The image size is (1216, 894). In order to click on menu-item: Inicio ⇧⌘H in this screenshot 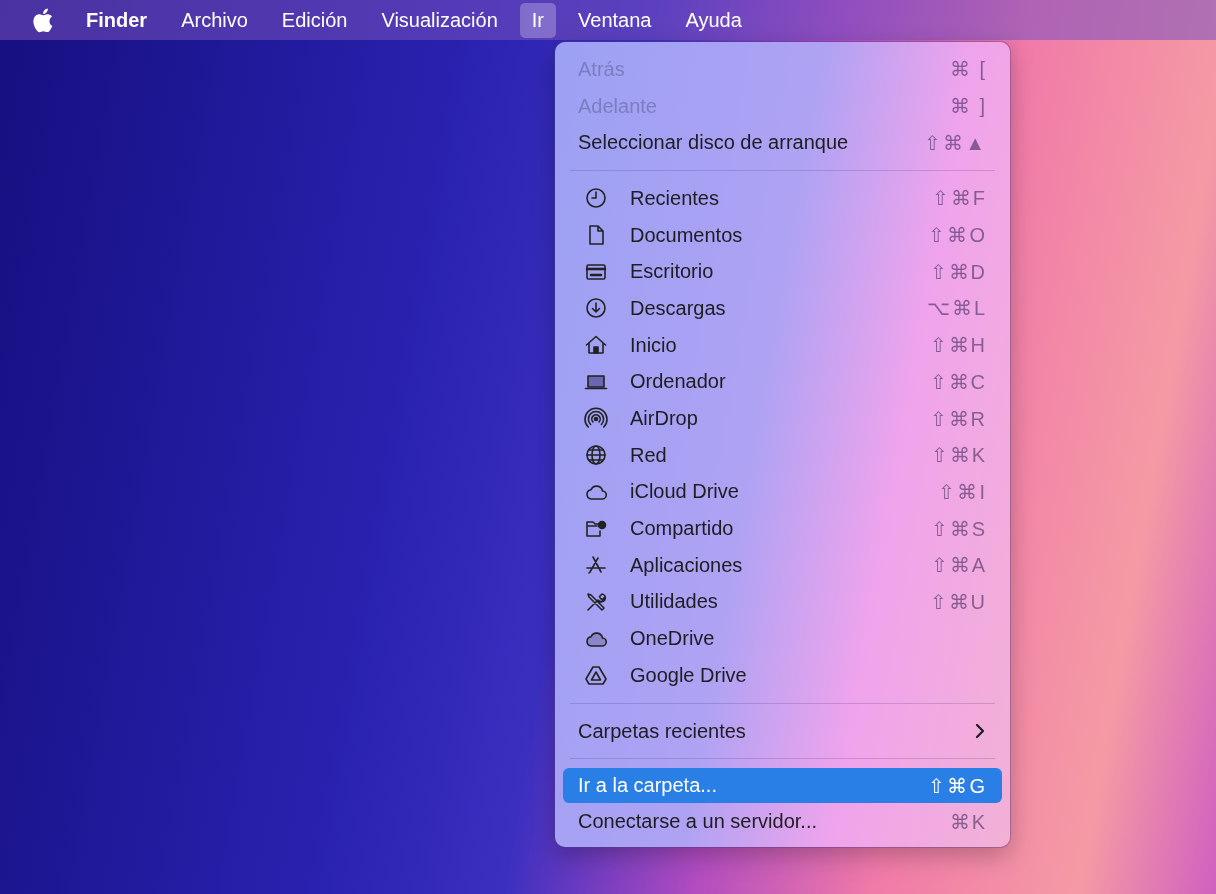, I will do `click(782, 345)`.